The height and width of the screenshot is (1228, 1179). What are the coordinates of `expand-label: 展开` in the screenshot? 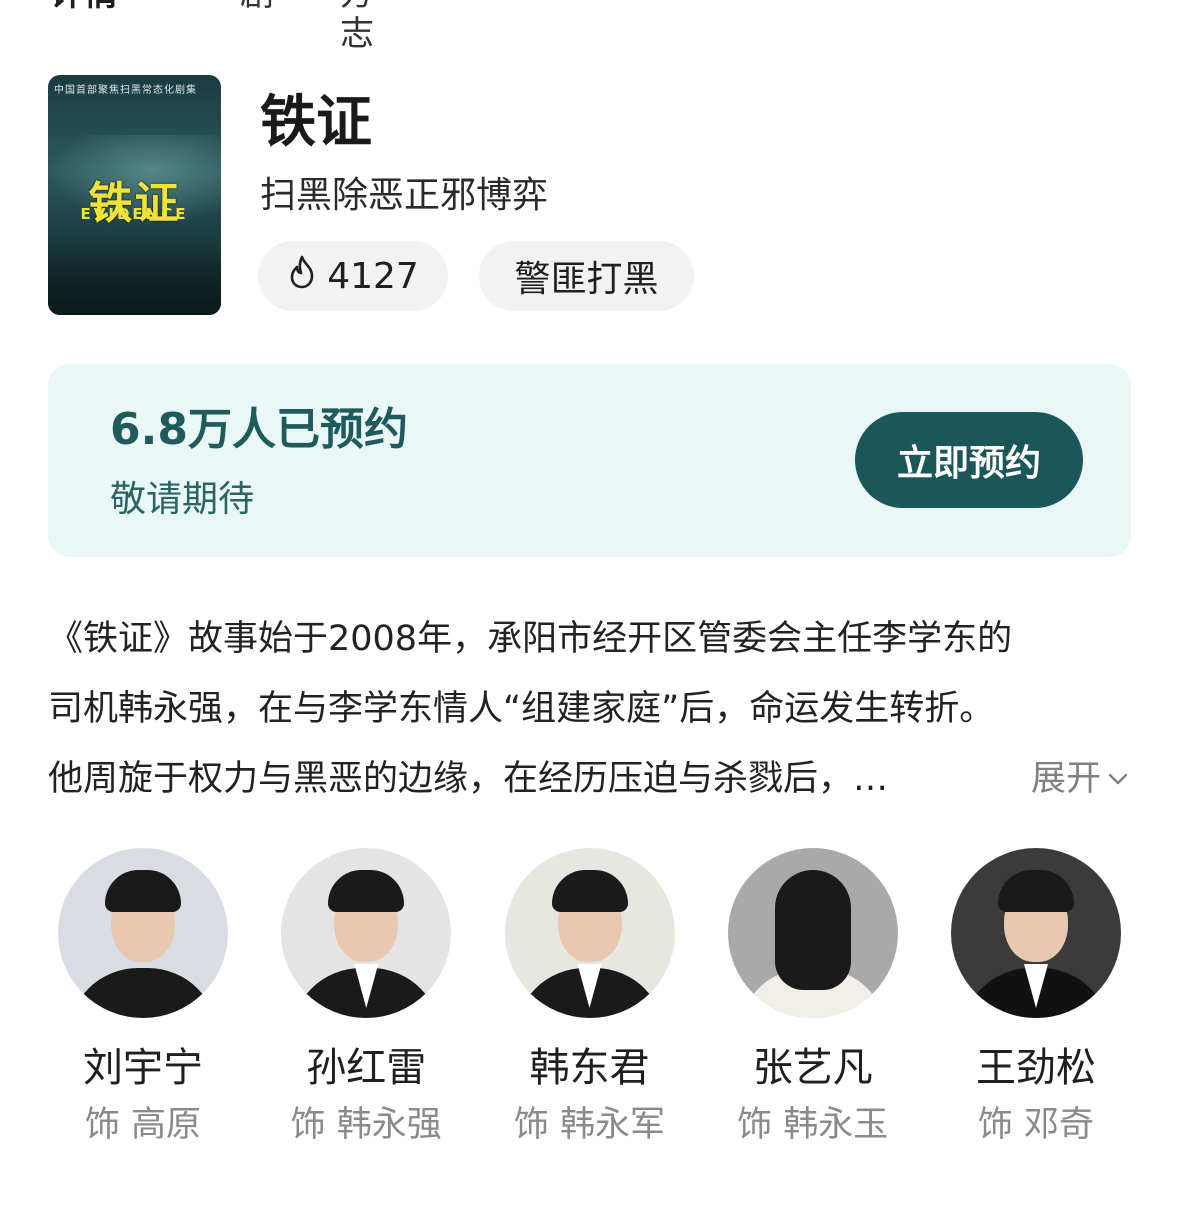 It's located at (1065, 779).